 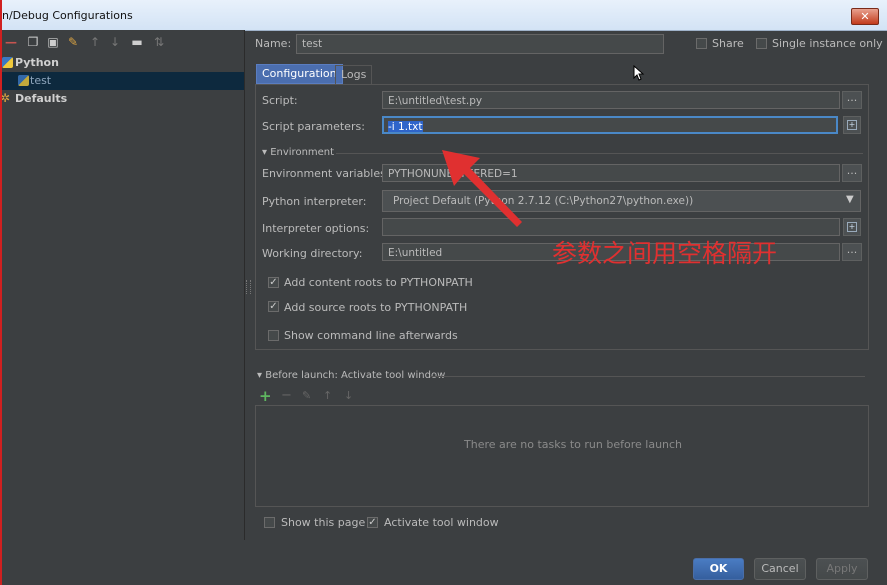 What do you see at coordinates (323, 522) in the screenshot?
I see `show-this-page-label: Show this page` at bounding box center [323, 522].